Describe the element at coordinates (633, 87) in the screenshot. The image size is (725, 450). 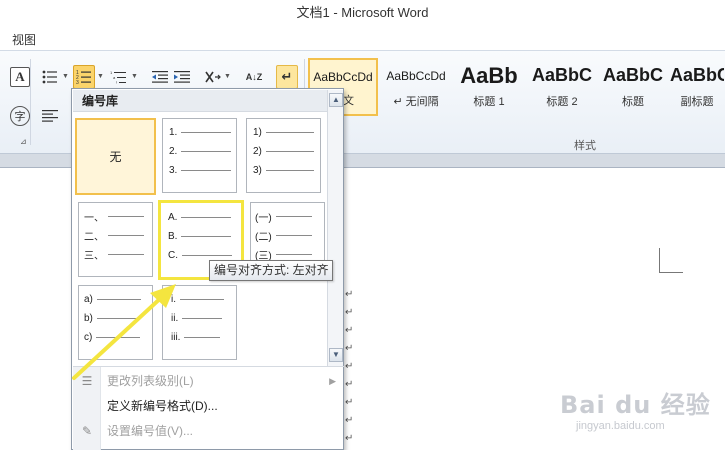
I see `style-title: AaBbC 标题` at that location.